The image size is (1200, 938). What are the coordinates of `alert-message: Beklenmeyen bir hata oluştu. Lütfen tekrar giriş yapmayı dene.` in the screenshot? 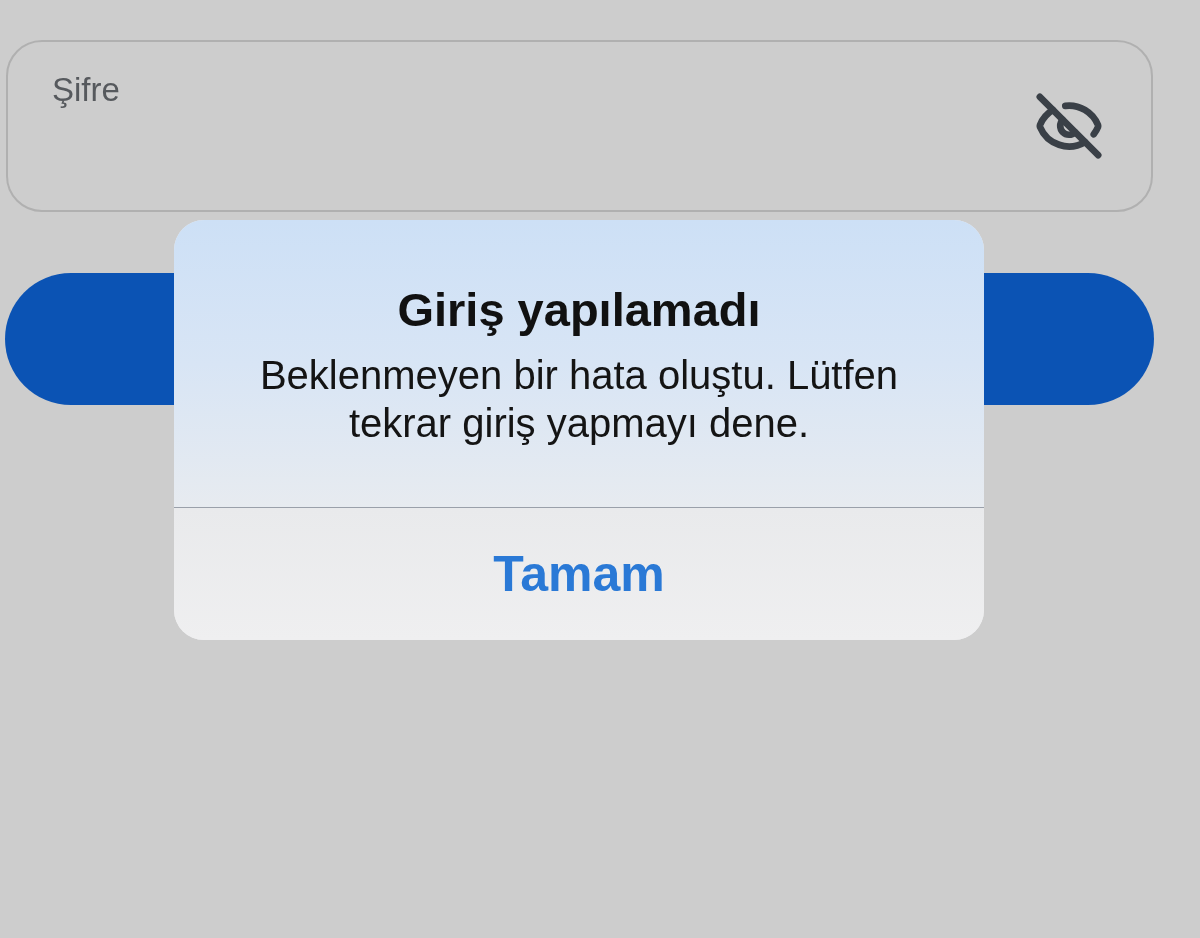 It's located at (579, 399).